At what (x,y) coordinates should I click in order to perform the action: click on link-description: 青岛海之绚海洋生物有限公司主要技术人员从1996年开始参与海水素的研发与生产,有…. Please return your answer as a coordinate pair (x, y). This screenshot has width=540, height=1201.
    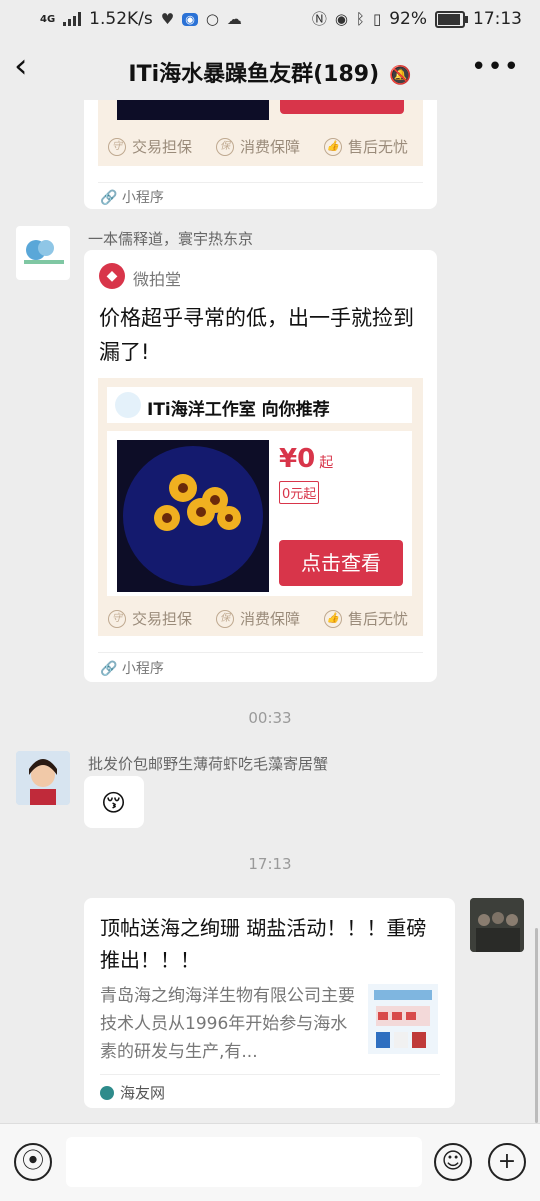
    Looking at the image, I should click on (227, 1024).